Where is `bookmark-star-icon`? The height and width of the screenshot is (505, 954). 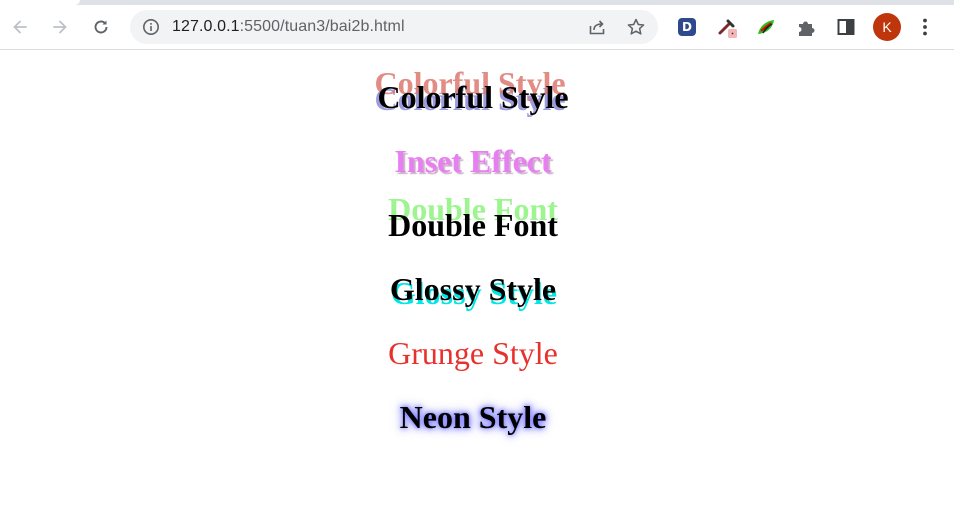 bookmark-star-icon is located at coordinates (636, 26).